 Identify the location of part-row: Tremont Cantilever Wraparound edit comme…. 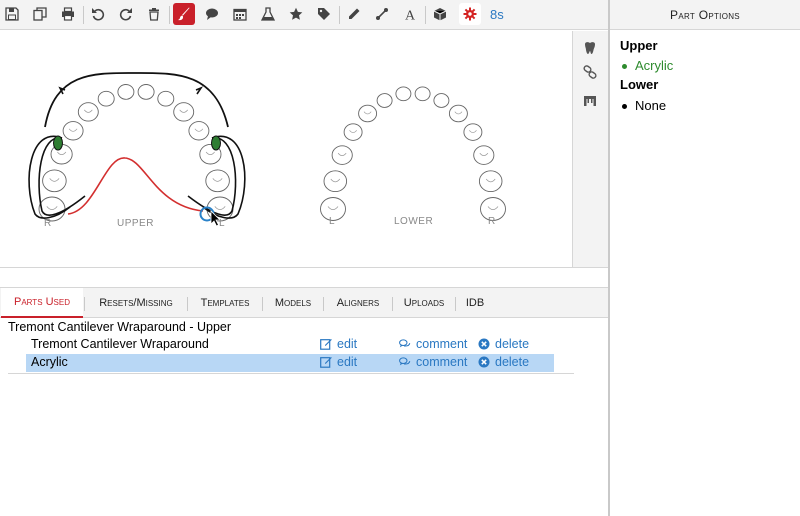
(290, 345).